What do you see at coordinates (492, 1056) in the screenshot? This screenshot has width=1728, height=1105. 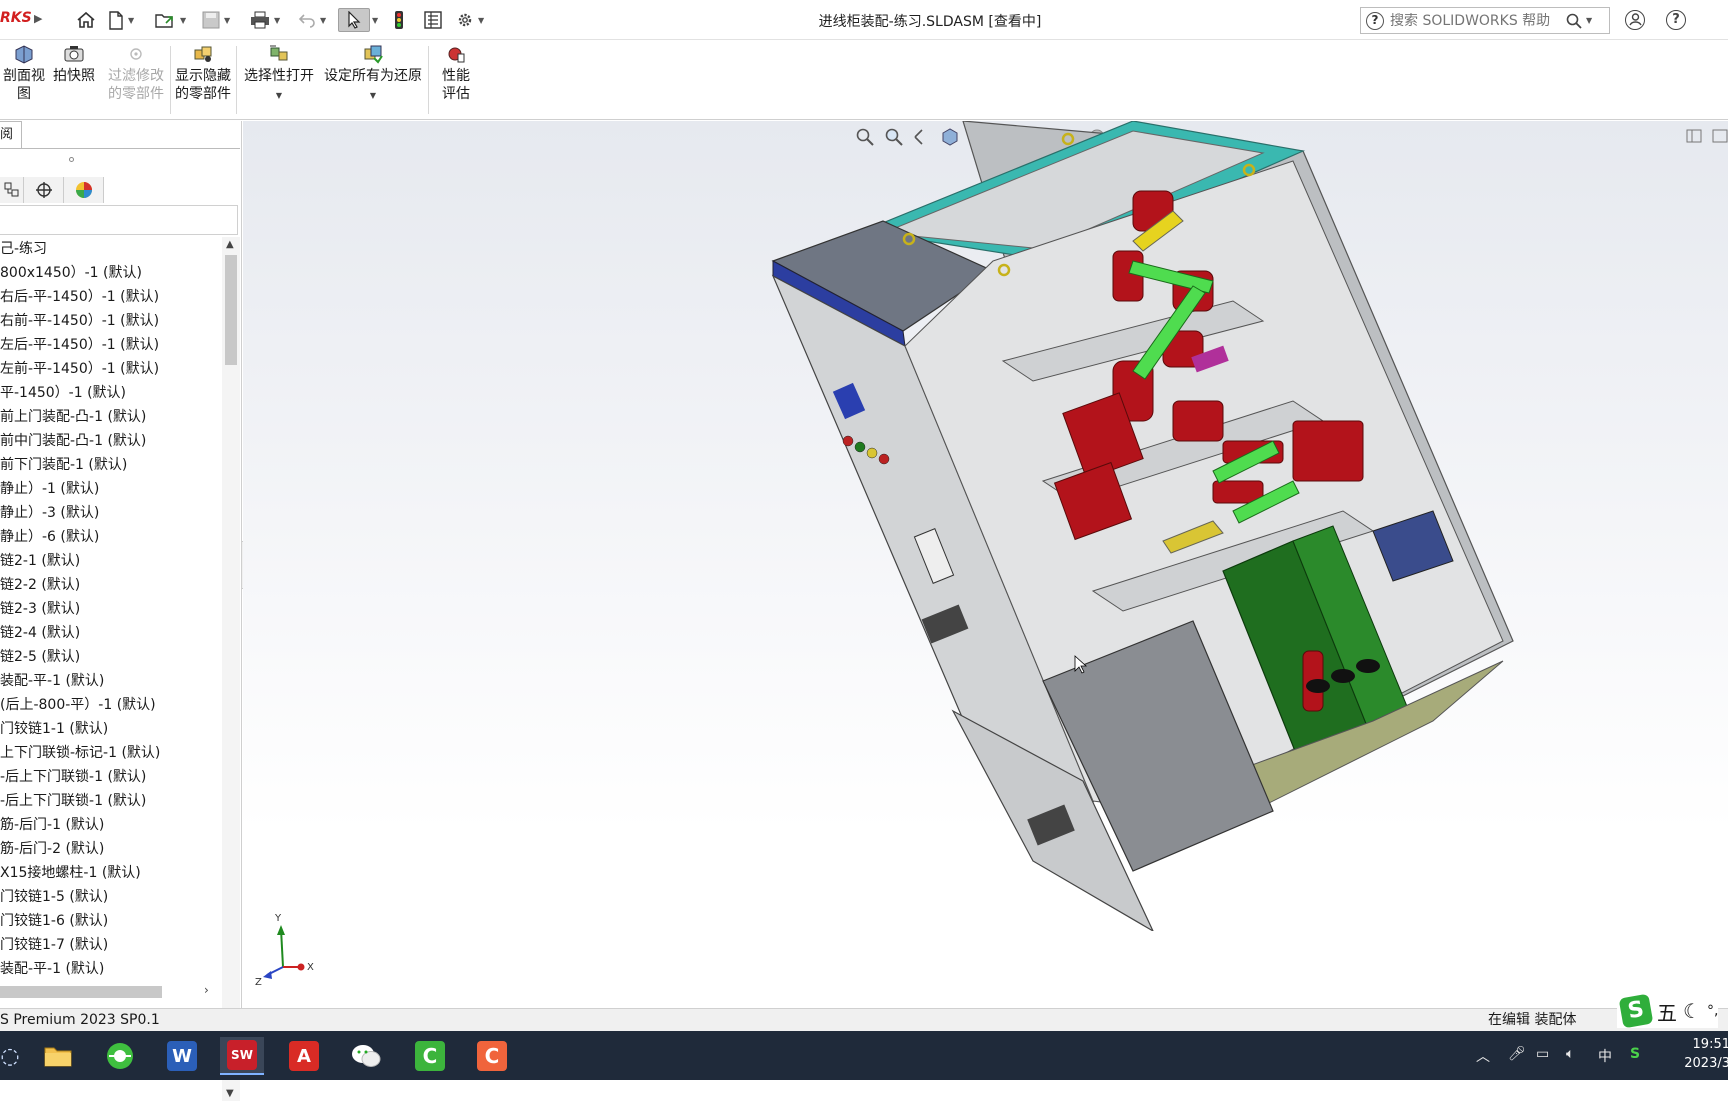 I see `taskbar-camtasia-orange: C` at bounding box center [492, 1056].